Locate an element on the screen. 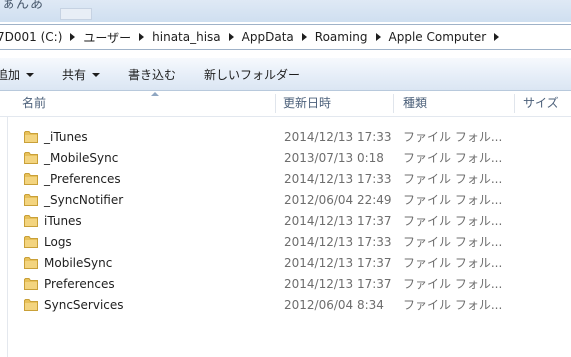 The height and width of the screenshot is (357, 571). title-decoration is located at coordinates (76, 14).